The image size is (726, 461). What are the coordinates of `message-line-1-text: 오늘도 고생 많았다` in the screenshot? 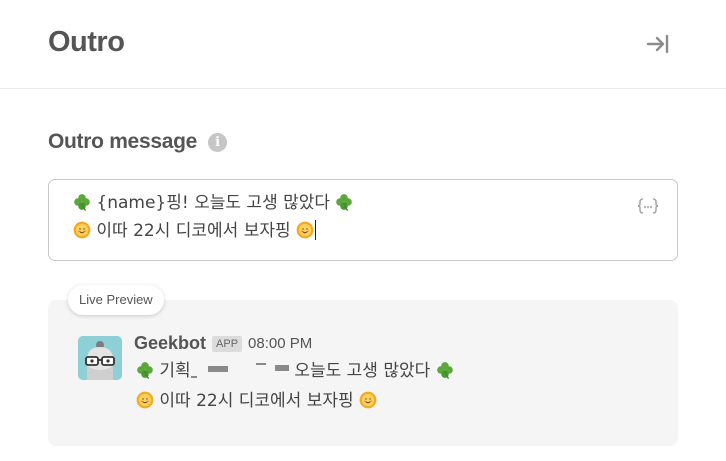 It's located at (362, 371).